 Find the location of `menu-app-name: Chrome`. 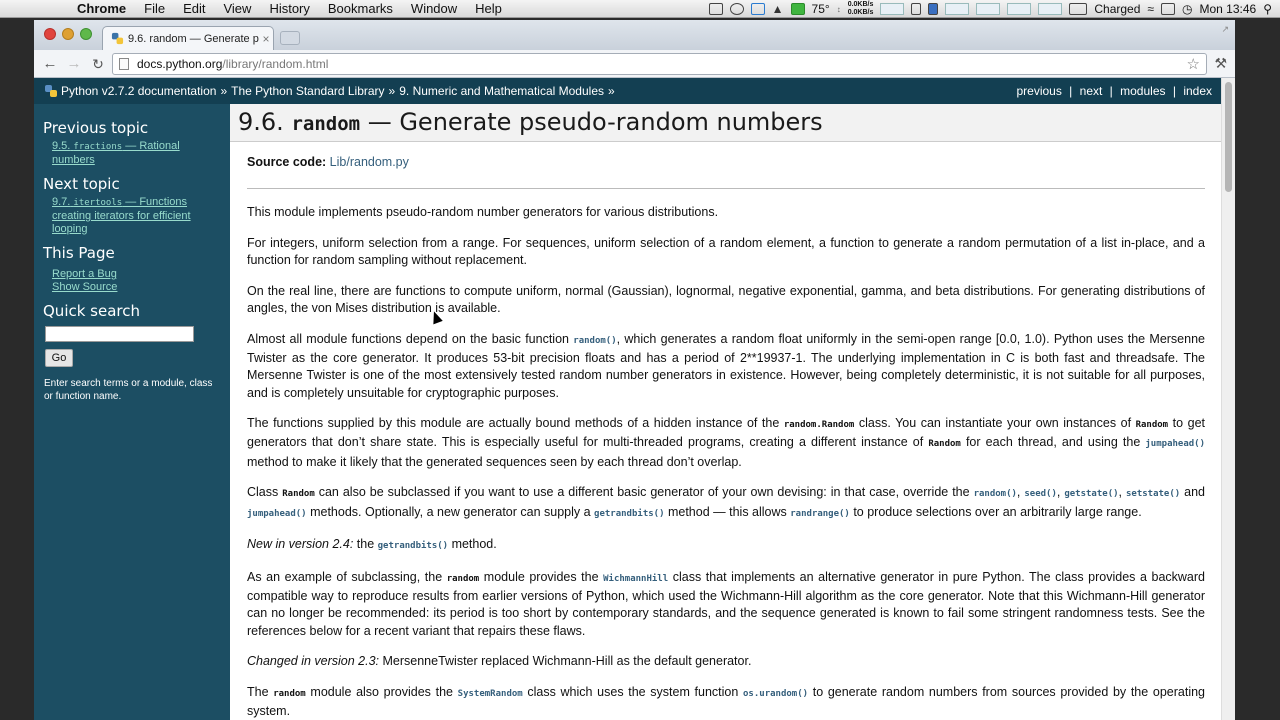

menu-app-name: Chrome is located at coordinates (101, 9).